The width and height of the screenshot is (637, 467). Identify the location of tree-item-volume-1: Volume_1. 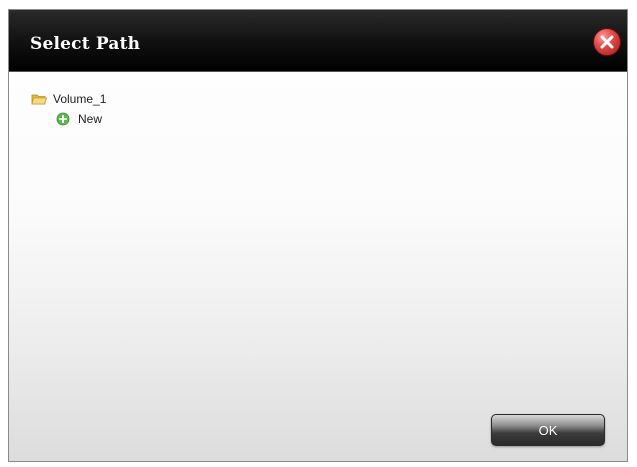
(68, 99).